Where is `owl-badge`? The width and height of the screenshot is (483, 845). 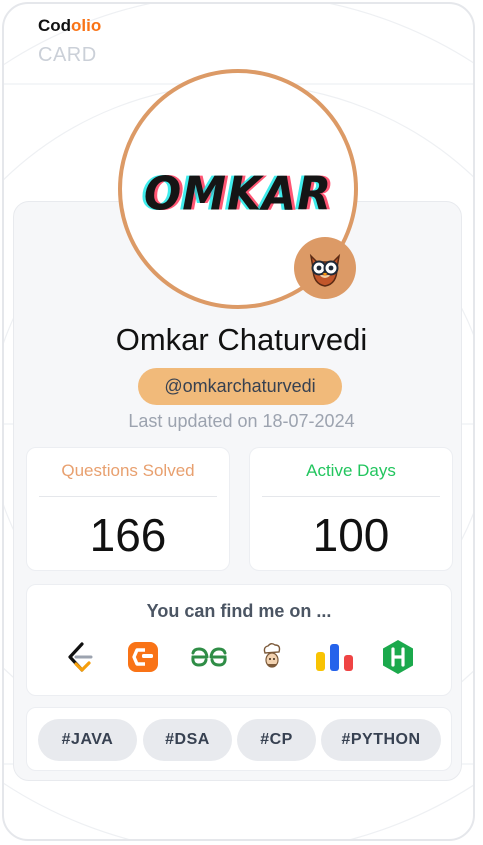 owl-badge is located at coordinates (325, 268).